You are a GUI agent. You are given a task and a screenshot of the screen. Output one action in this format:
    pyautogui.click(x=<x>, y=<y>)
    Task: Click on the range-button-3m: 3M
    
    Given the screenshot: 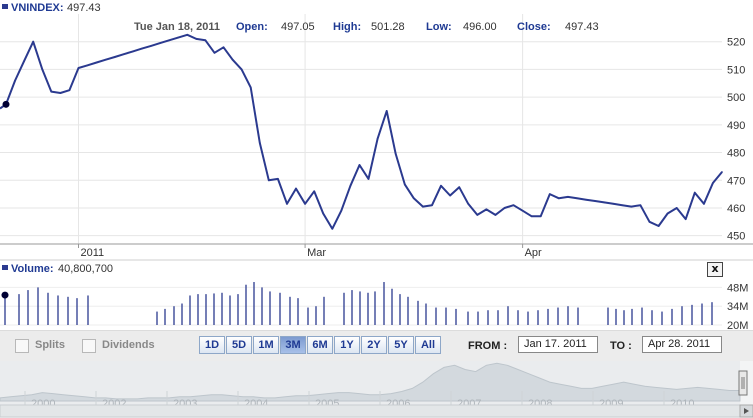 What is the action you would take?
    pyautogui.click(x=293, y=345)
    